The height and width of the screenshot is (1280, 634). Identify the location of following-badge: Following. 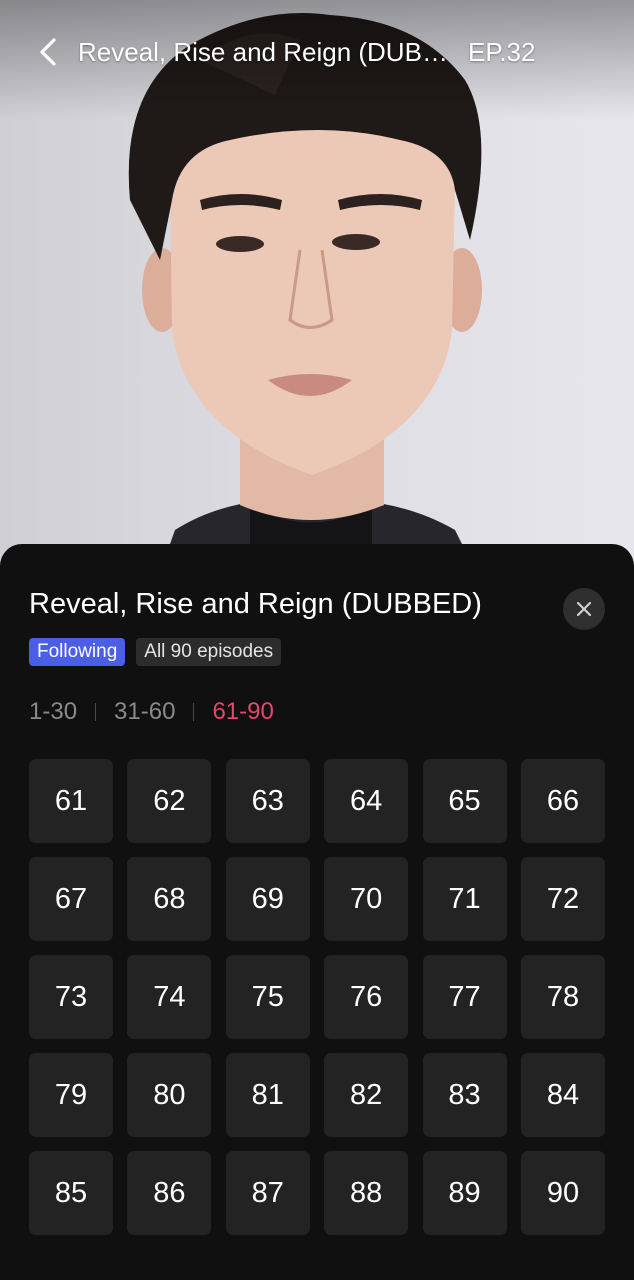
(77, 652).